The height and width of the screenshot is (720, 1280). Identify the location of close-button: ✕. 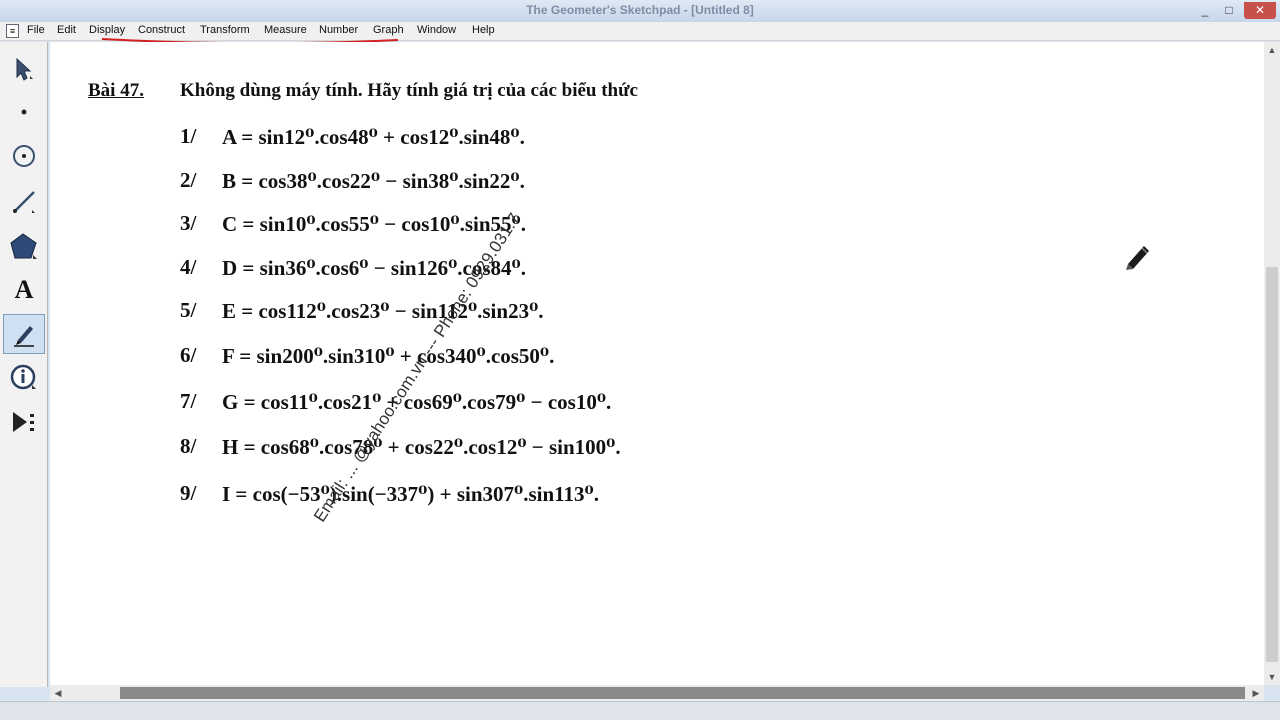
(1260, 10).